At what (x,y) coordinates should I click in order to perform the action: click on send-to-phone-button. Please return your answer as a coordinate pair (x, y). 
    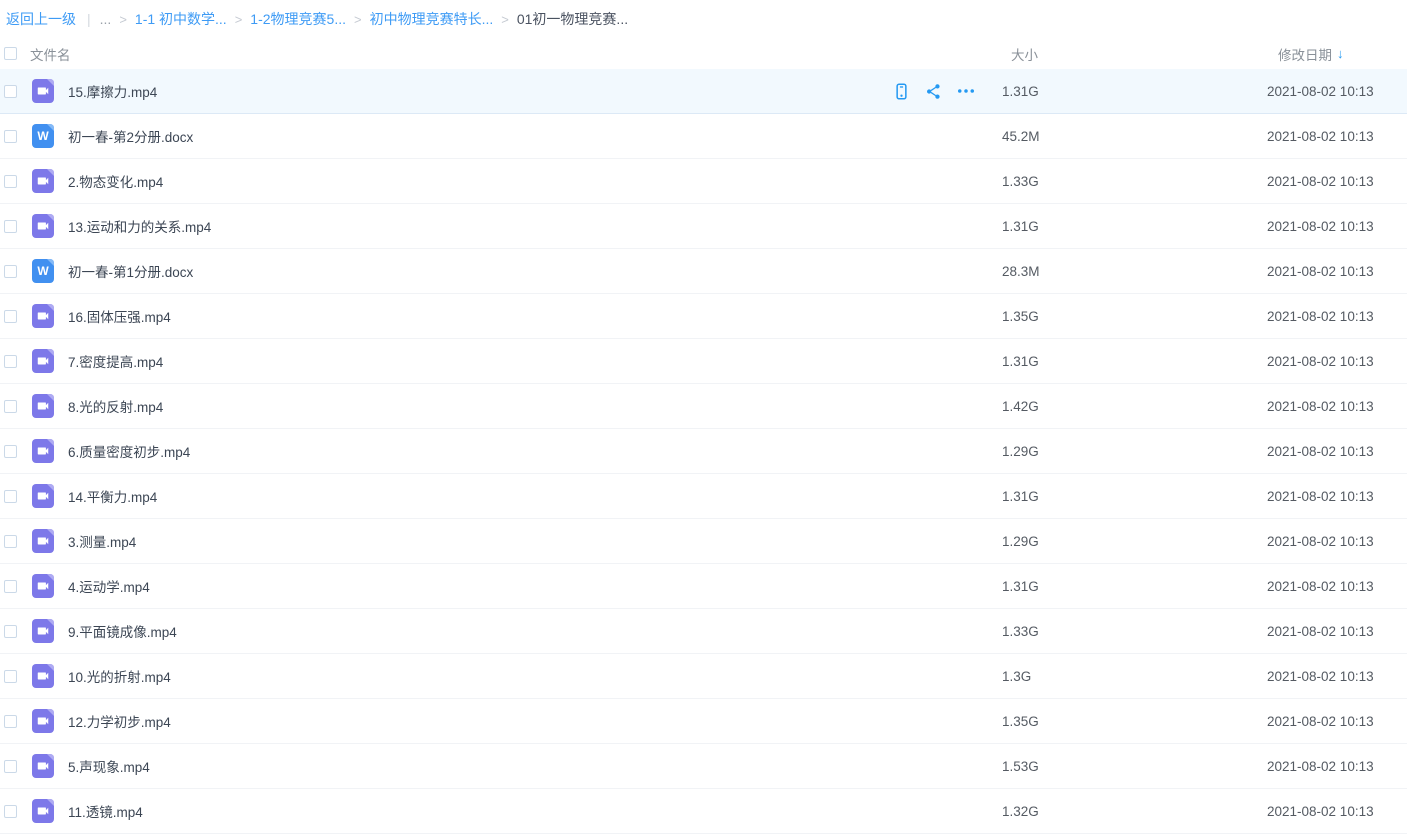
    Looking at the image, I should click on (901, 91).